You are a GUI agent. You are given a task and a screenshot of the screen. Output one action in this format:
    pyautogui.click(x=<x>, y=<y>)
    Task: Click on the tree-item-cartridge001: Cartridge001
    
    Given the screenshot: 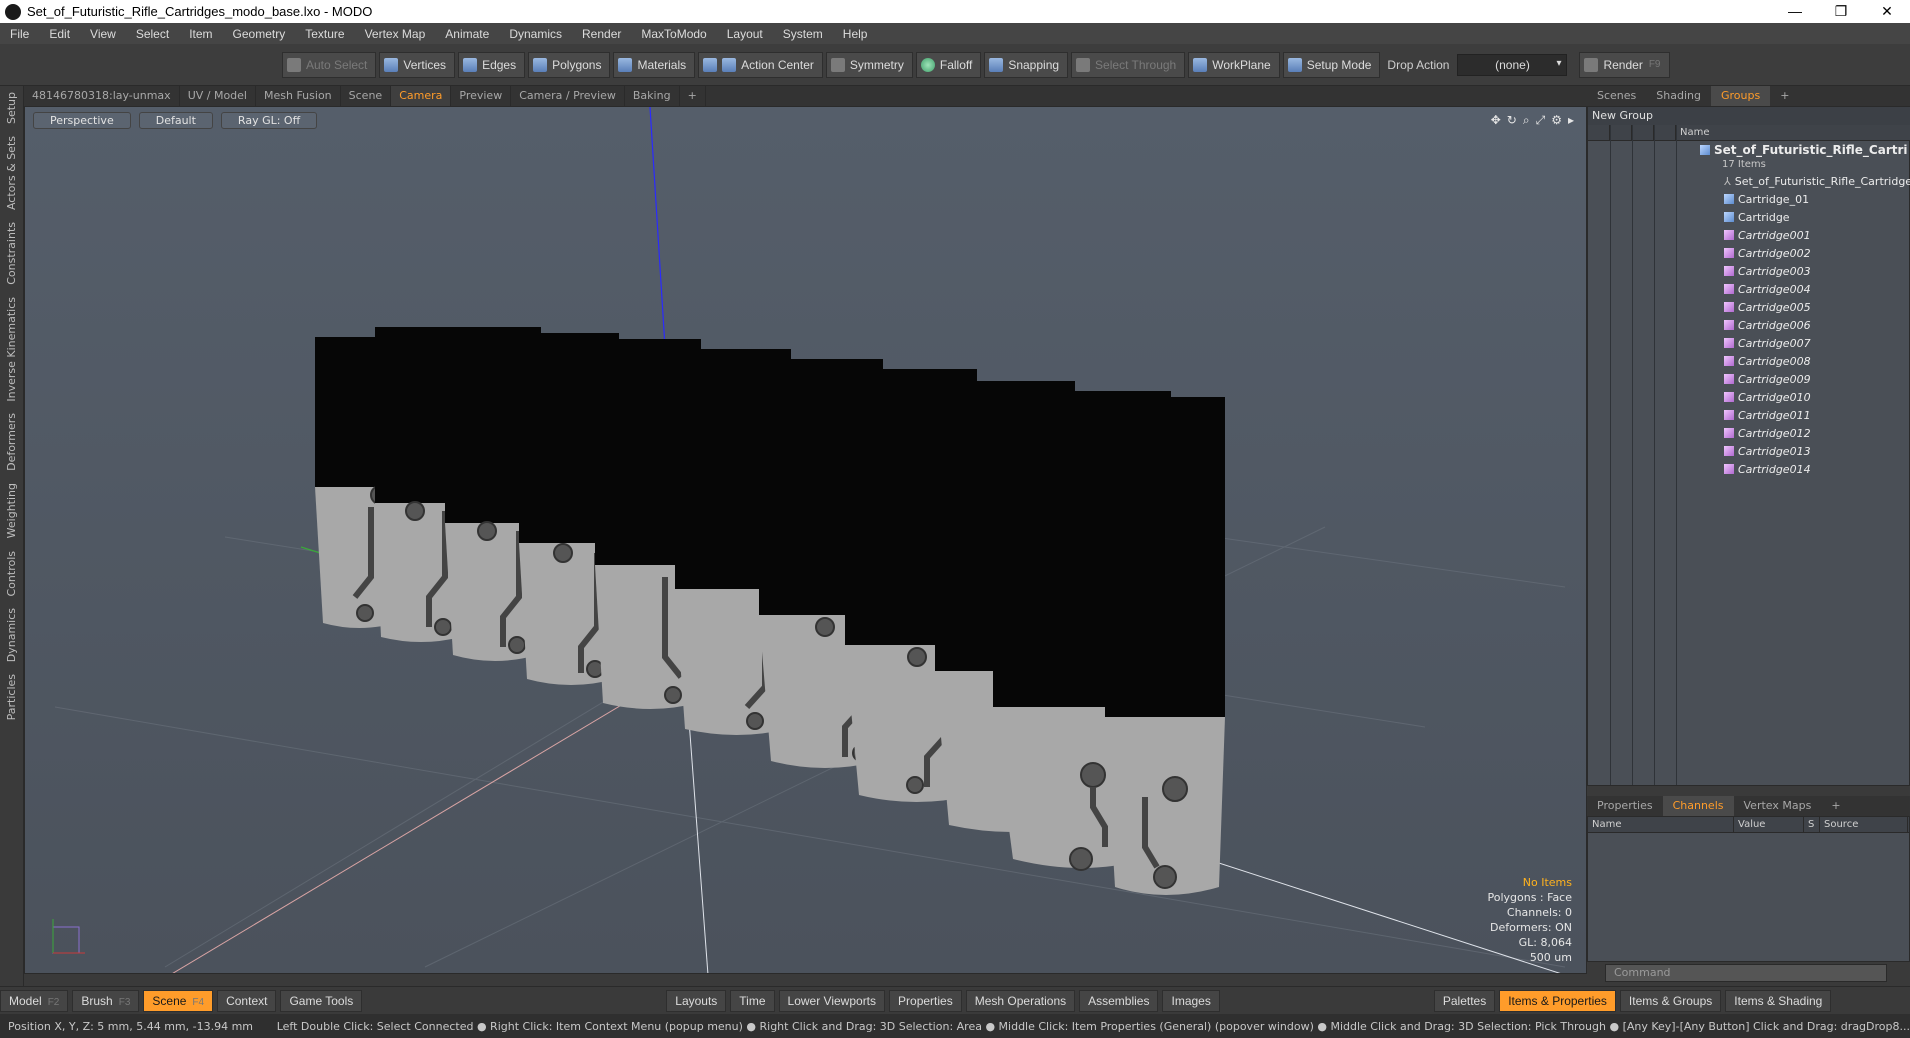 What is the action you would take?
    pyautogui.click(x=1749, y=236)
    